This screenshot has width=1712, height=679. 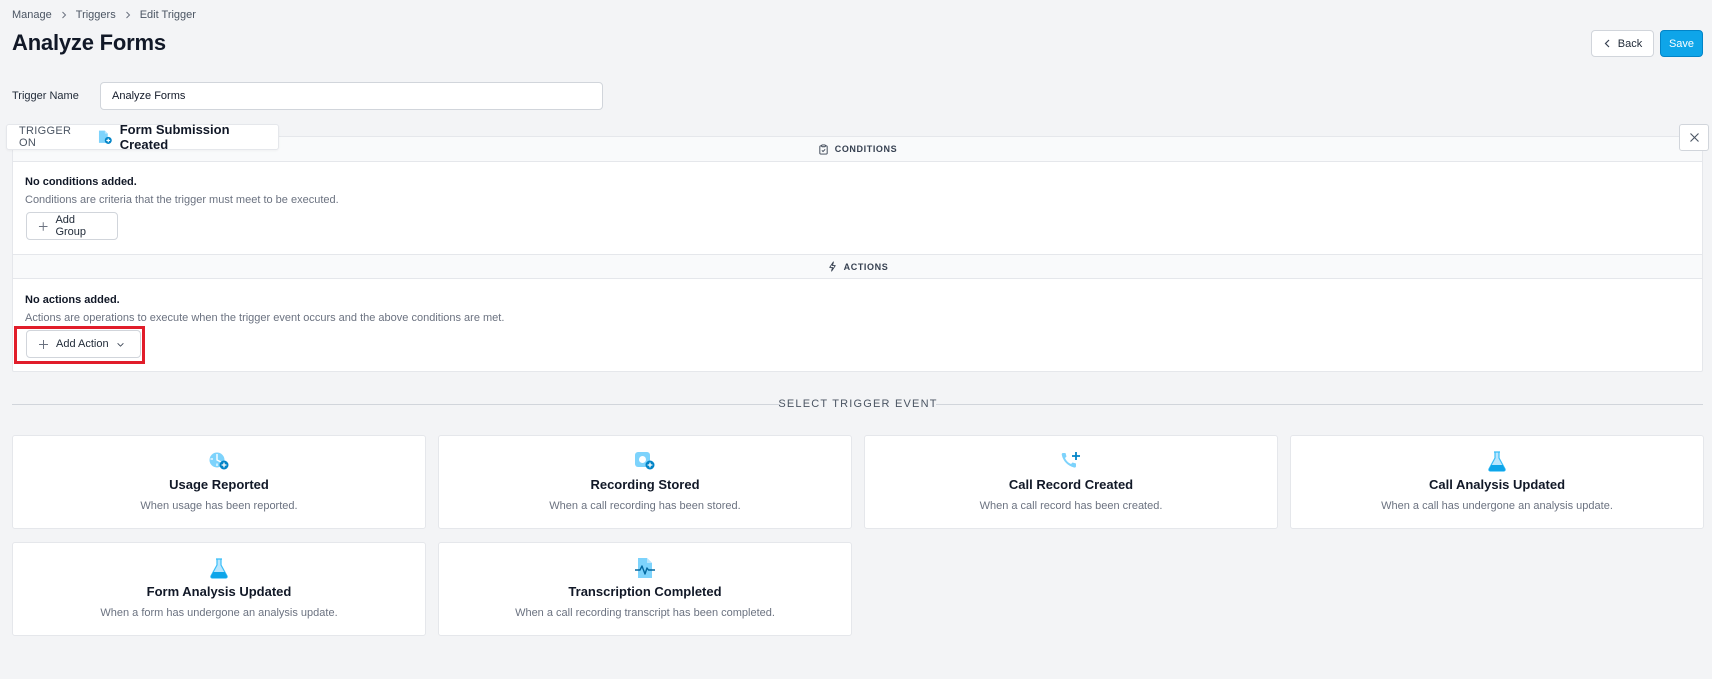 I want to click on recording-icon, so click(x=645, y=461).